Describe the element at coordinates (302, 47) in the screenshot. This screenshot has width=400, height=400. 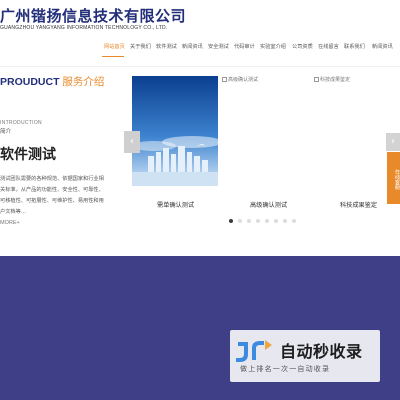
I see `nav-item-qualifications: 公司资质` at that location.